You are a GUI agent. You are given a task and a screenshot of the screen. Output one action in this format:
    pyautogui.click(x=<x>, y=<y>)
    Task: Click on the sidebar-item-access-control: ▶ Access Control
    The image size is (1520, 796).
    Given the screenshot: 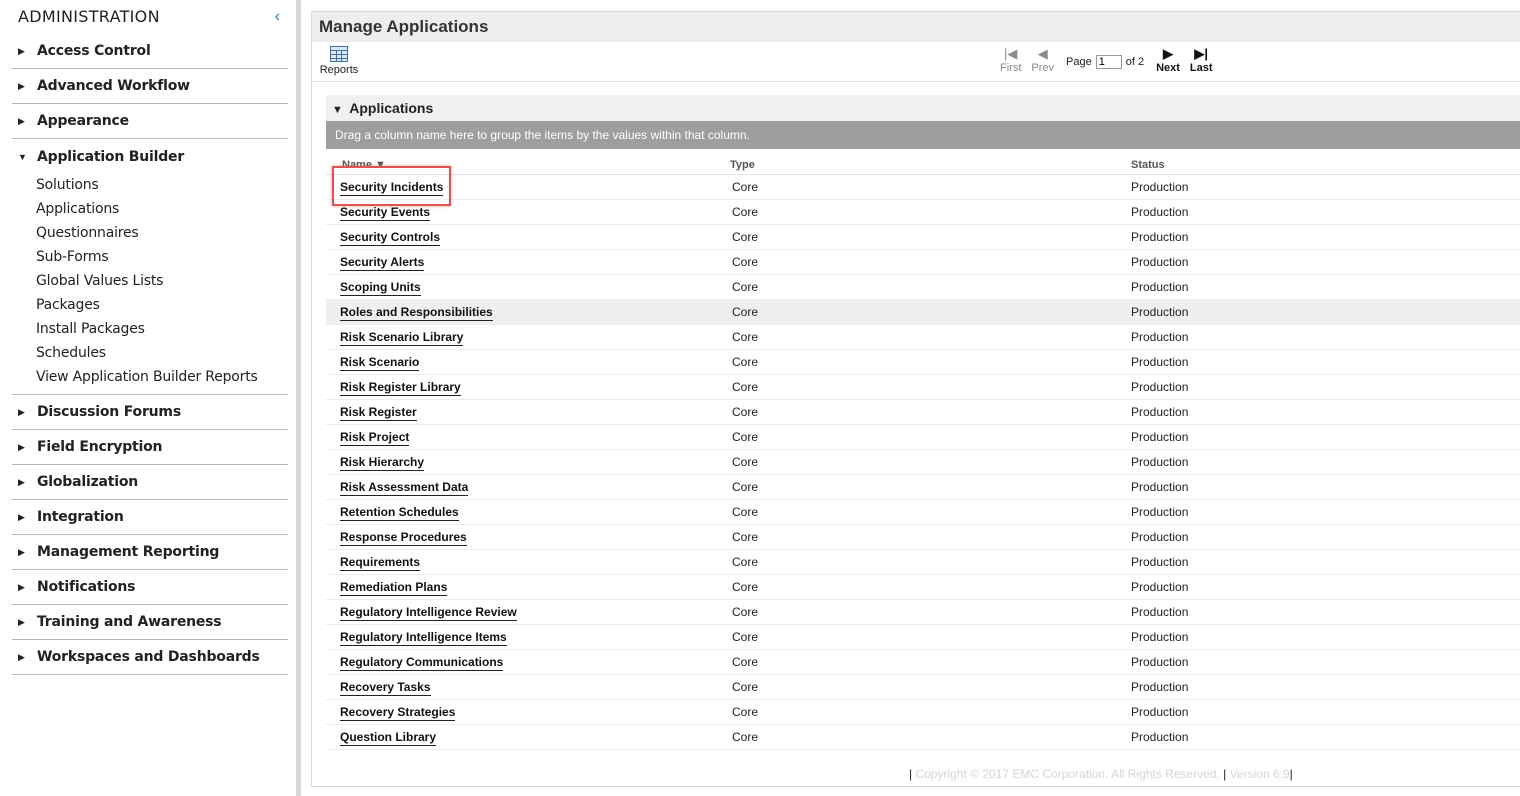 What is the action you would take?
    pyautogui.click(x=150, y=51)
    